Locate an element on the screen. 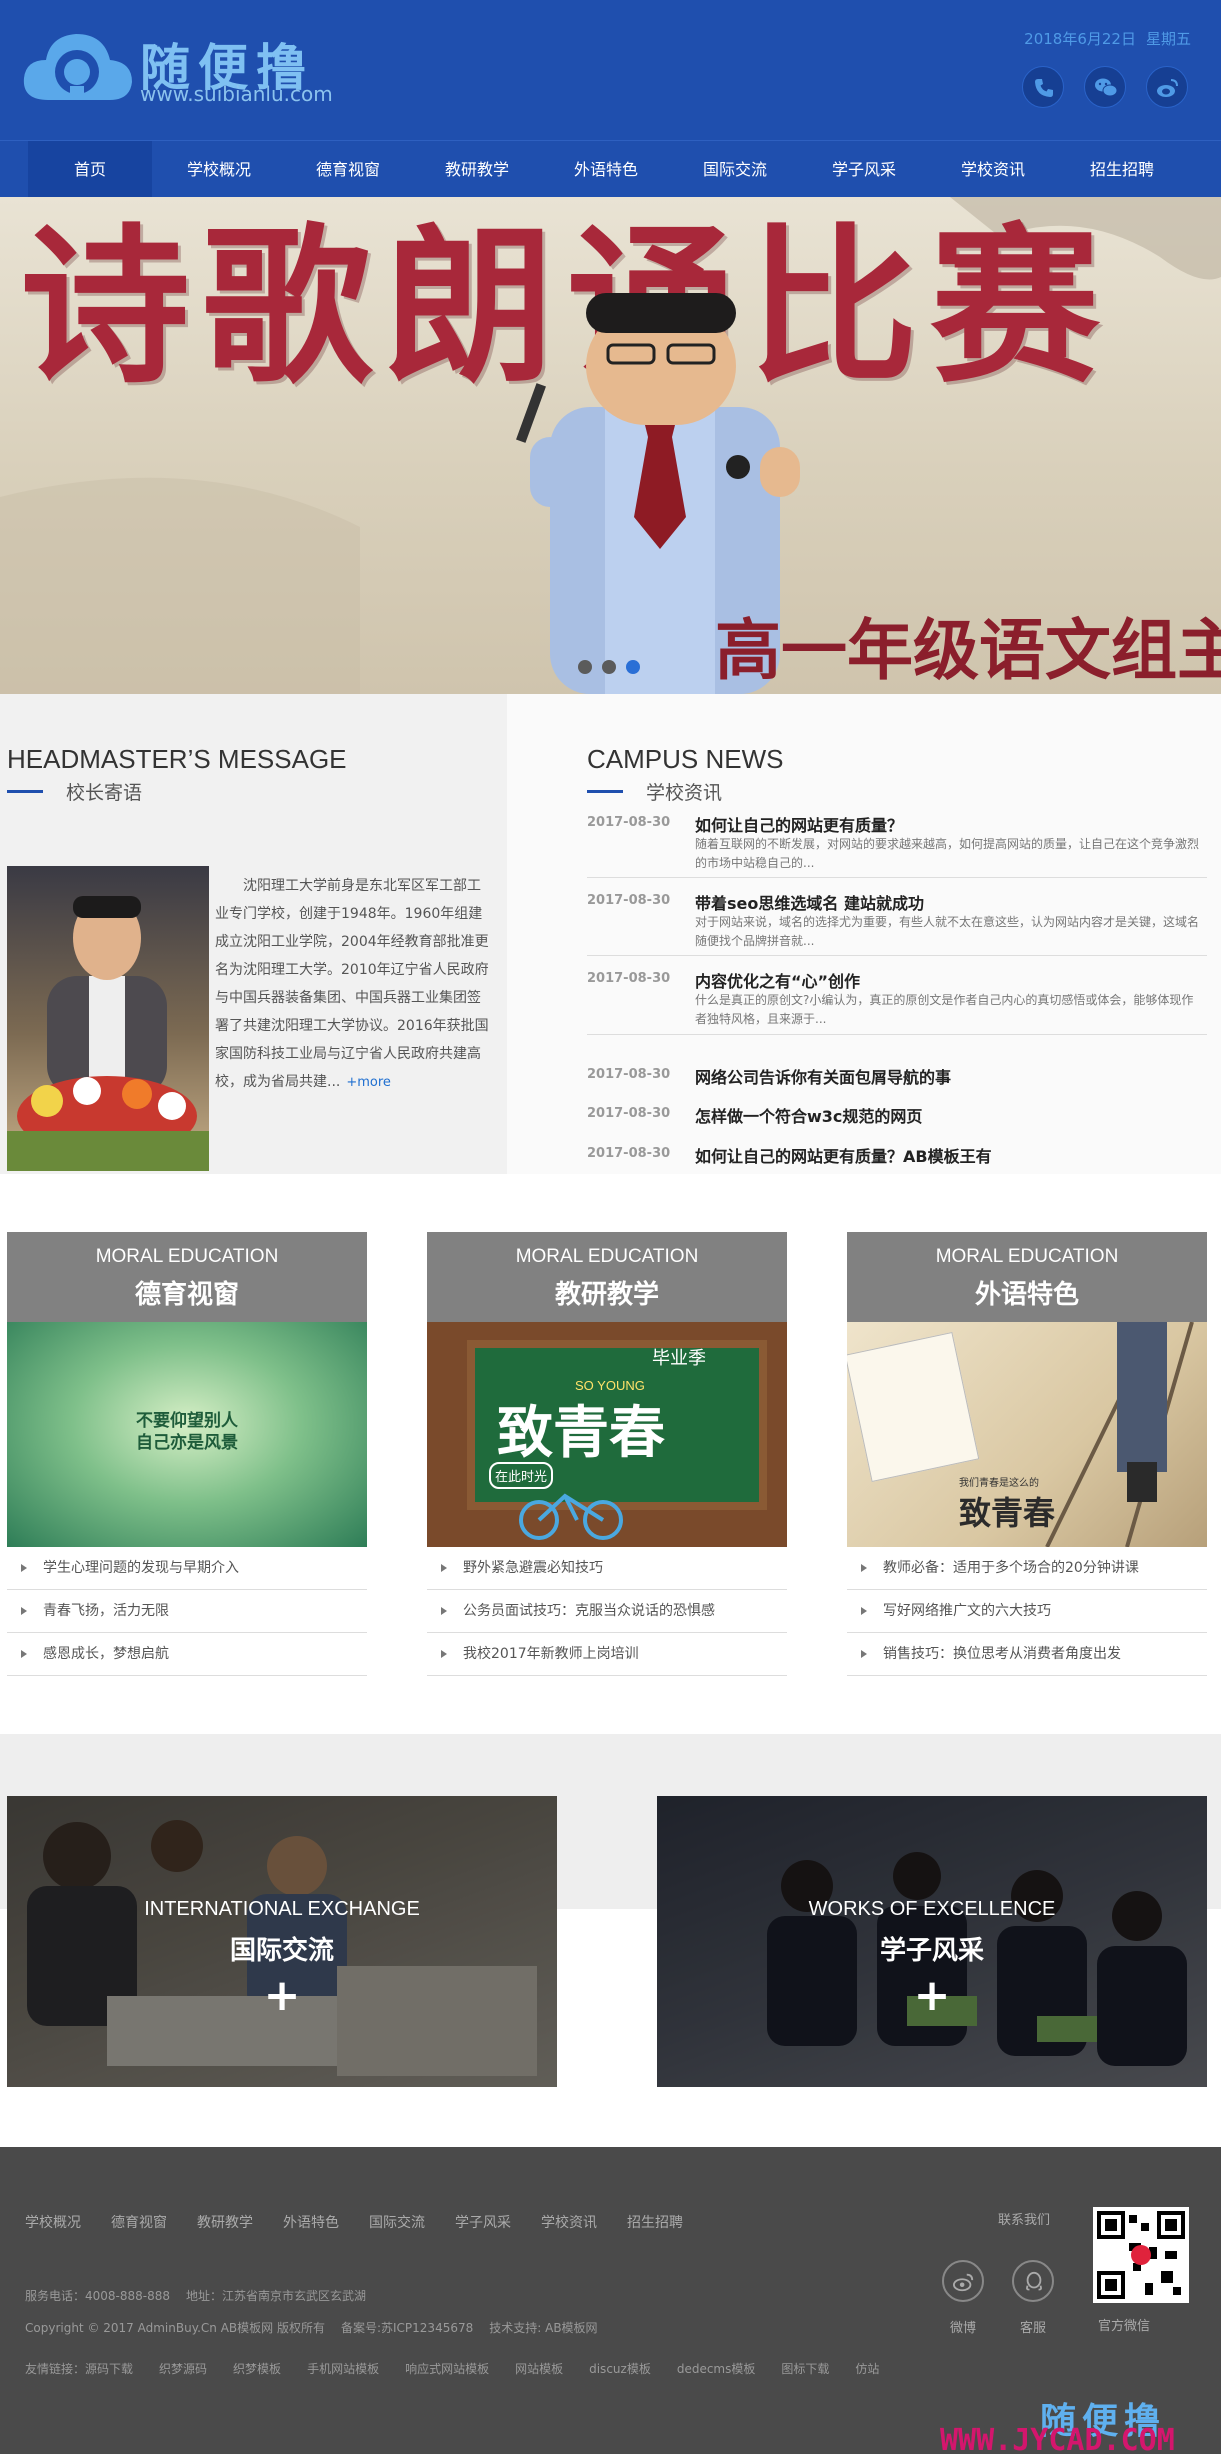 The height and width of the screenshot is (2454, 1221). card-list-item: 野外紧急避震必知技巧 is located at coordinates (607, 1568).